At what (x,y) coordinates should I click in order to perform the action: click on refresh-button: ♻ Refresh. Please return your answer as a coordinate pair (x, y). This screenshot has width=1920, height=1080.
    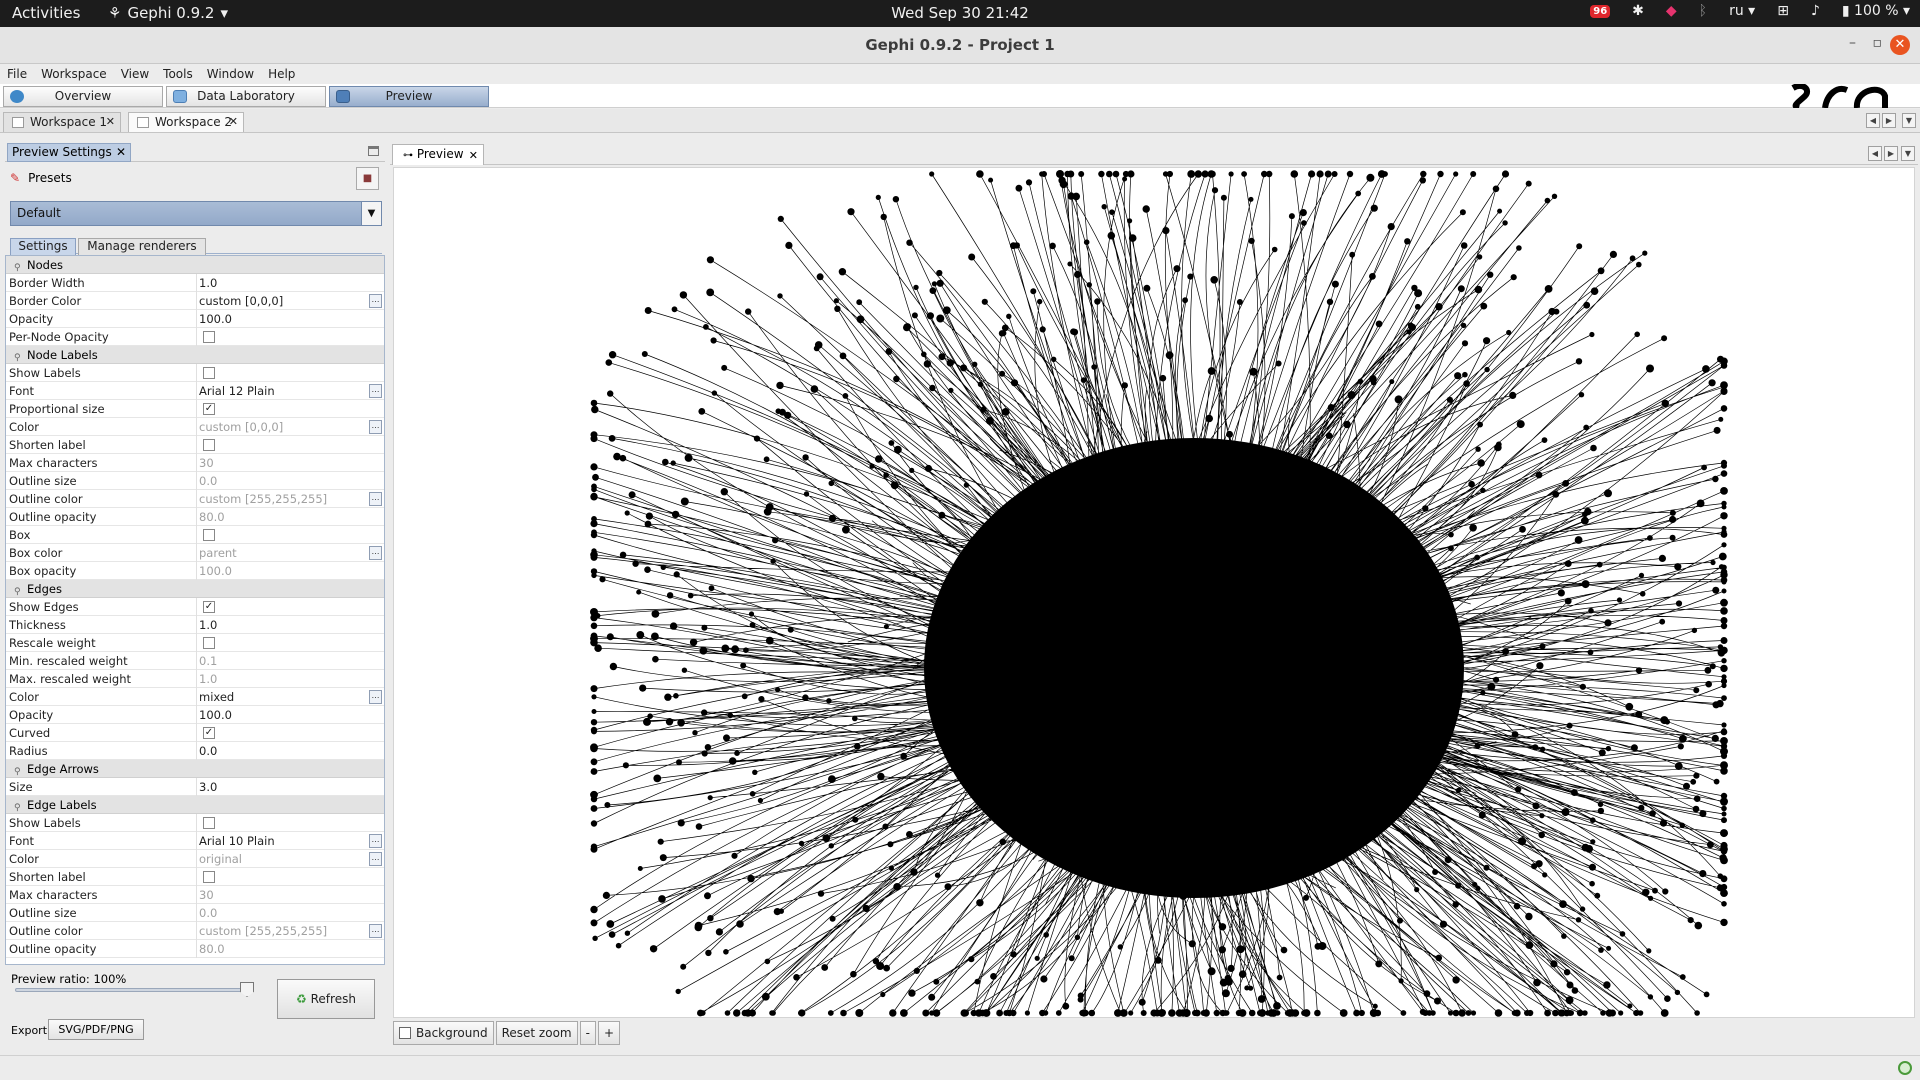
    Looking at the image, I should click on (326, 999).